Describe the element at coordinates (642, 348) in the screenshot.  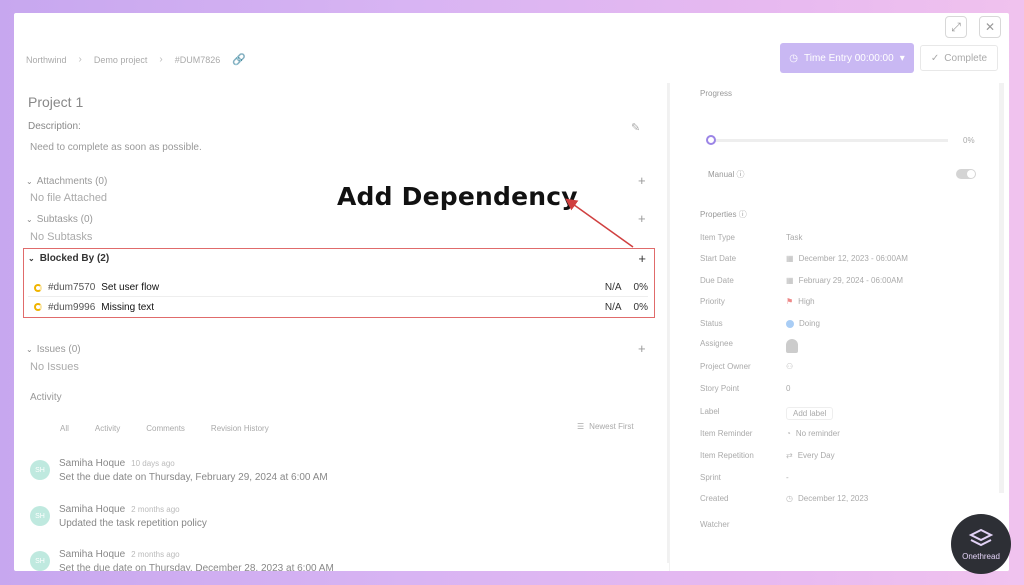
I see `add-issue-icon: +` at that location.